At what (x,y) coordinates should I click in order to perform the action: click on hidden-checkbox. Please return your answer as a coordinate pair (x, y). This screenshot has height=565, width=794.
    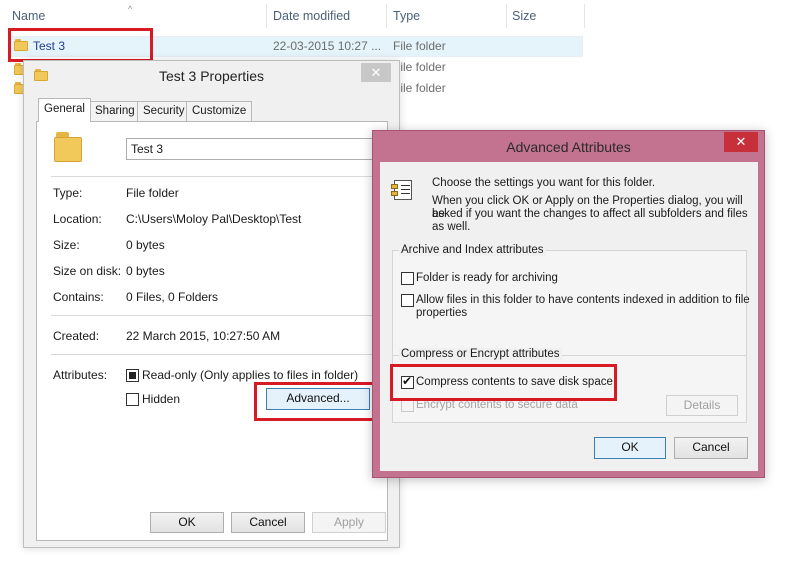
    Looking at the image, I should click on (132, 399).